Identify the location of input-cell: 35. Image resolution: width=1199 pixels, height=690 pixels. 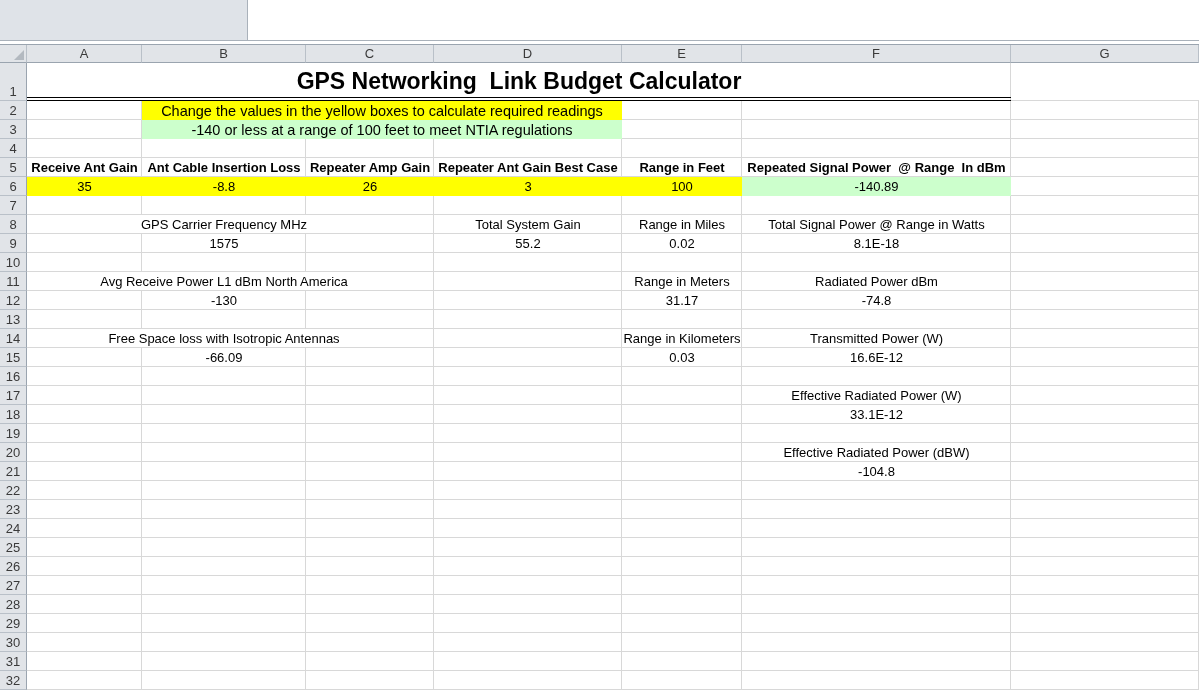
(84, 186).